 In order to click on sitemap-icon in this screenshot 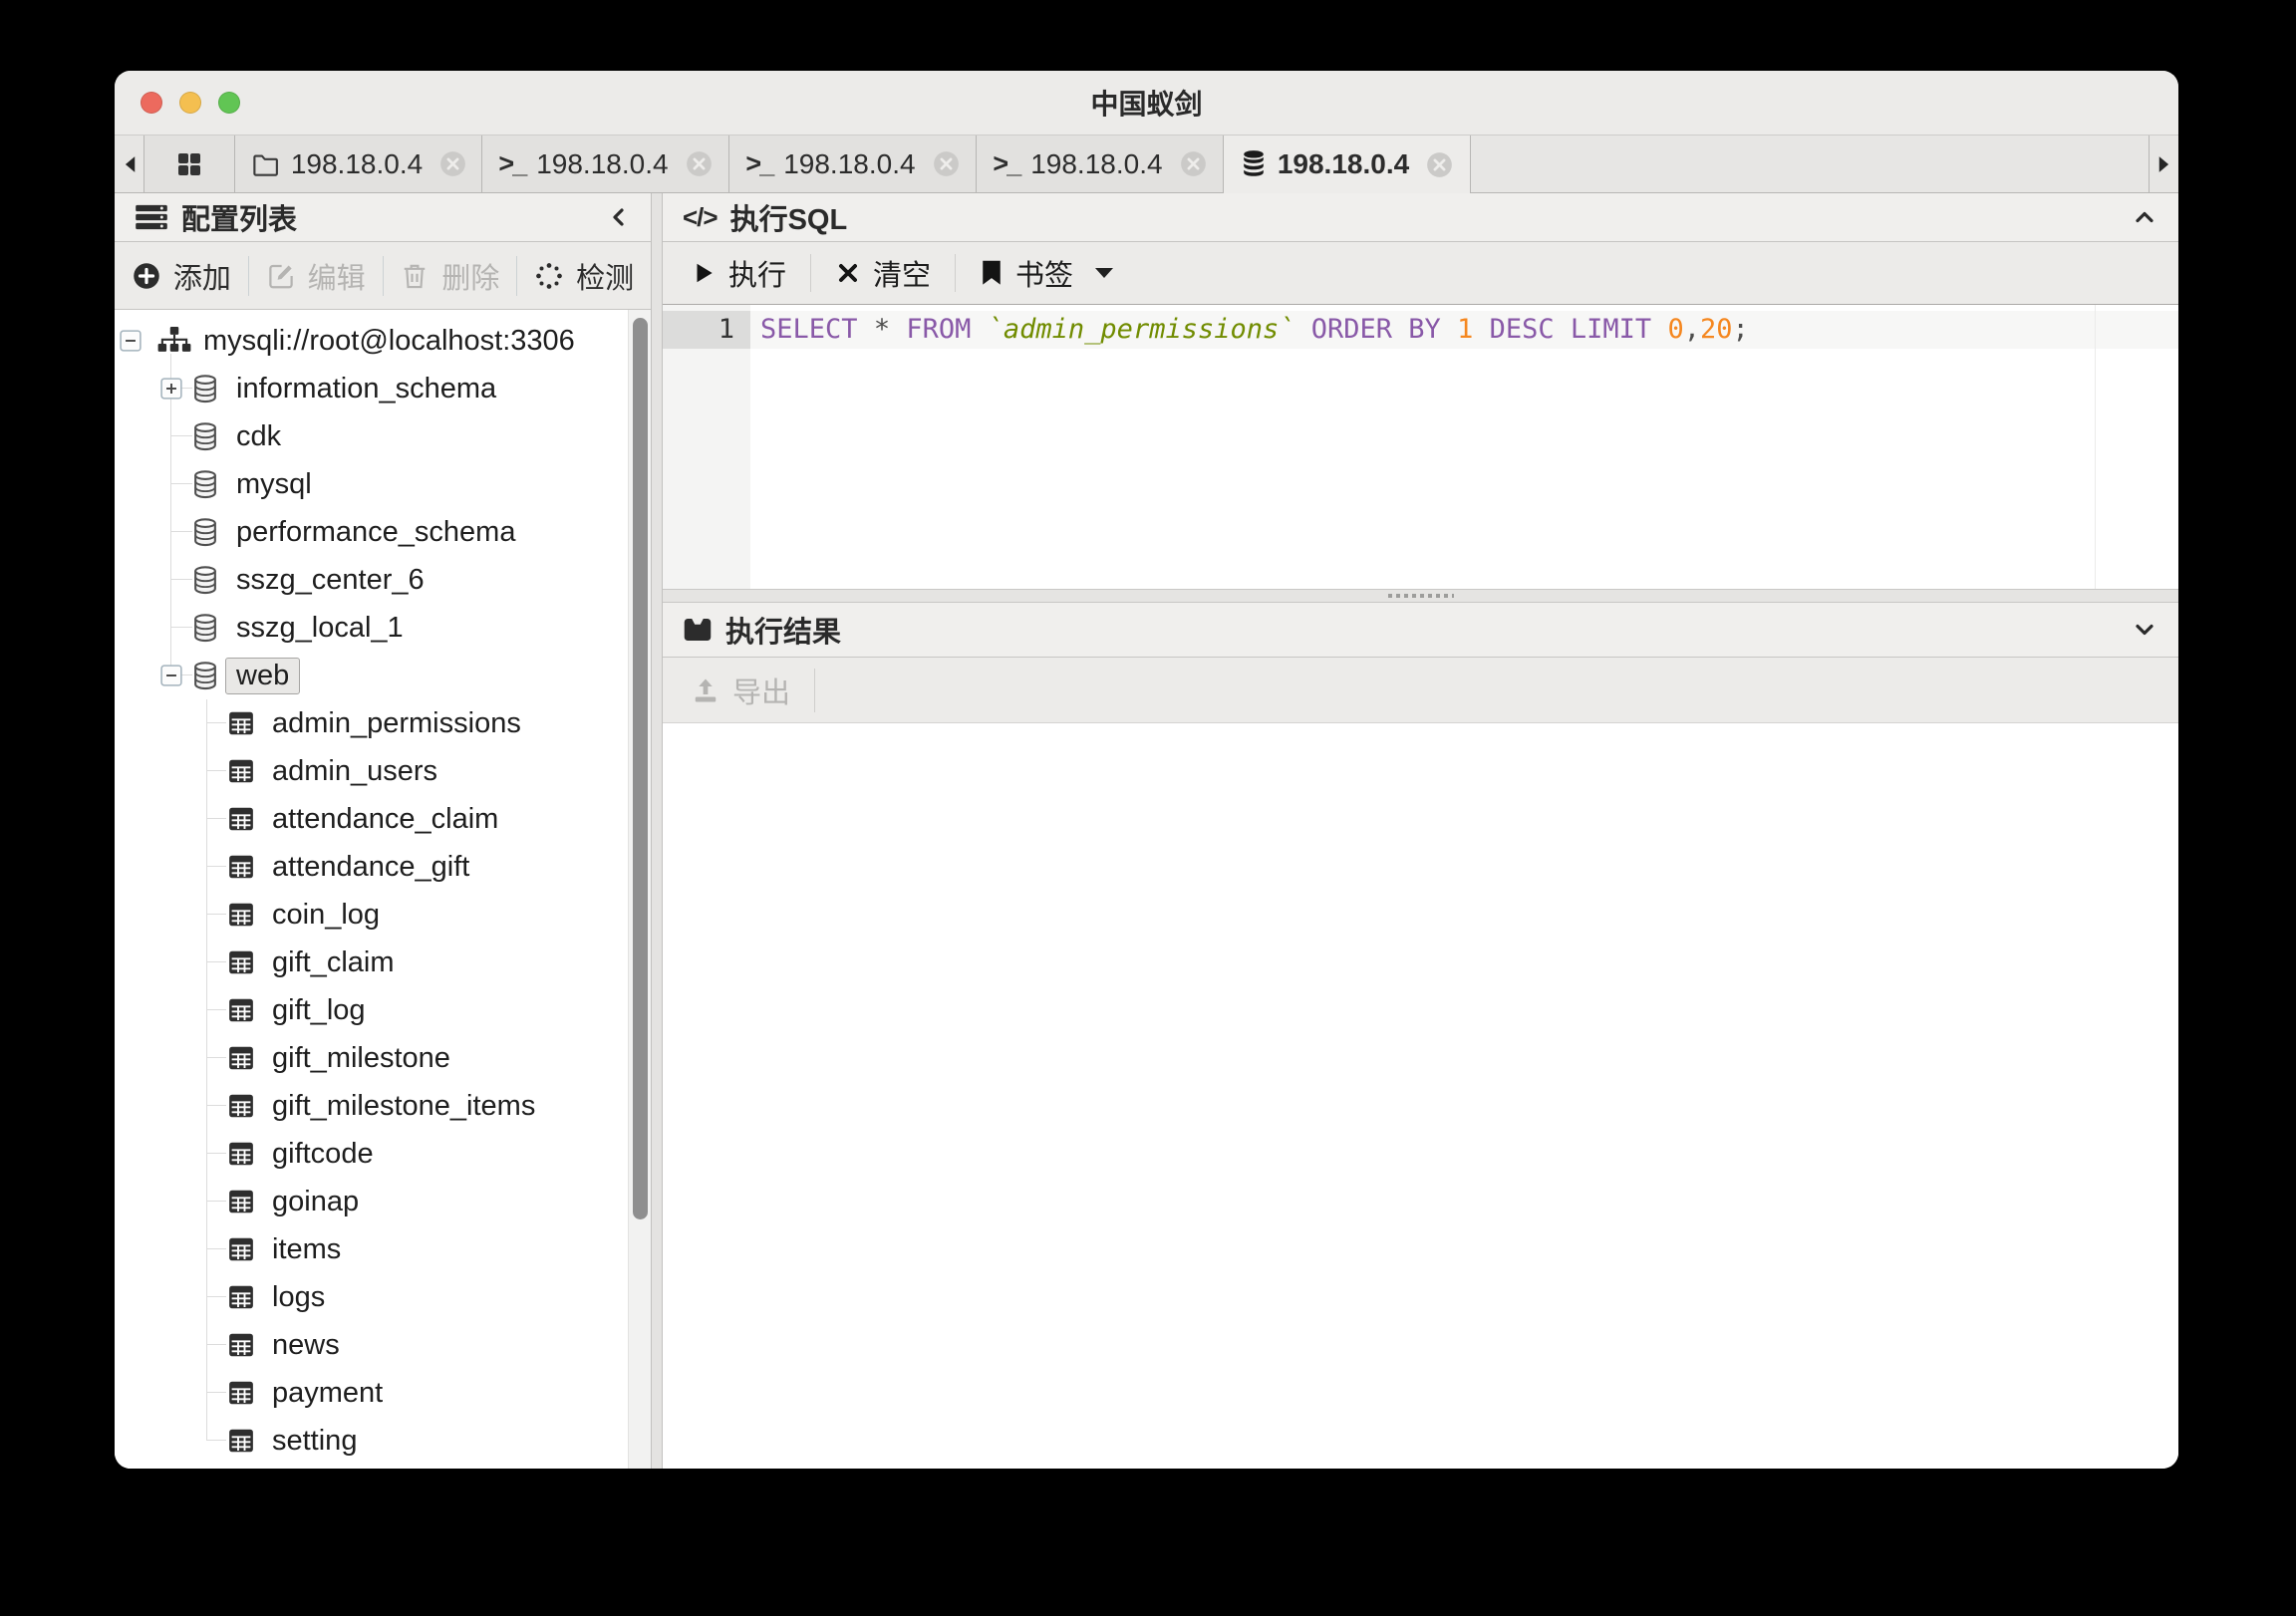, I will do `click(174, 341)`.